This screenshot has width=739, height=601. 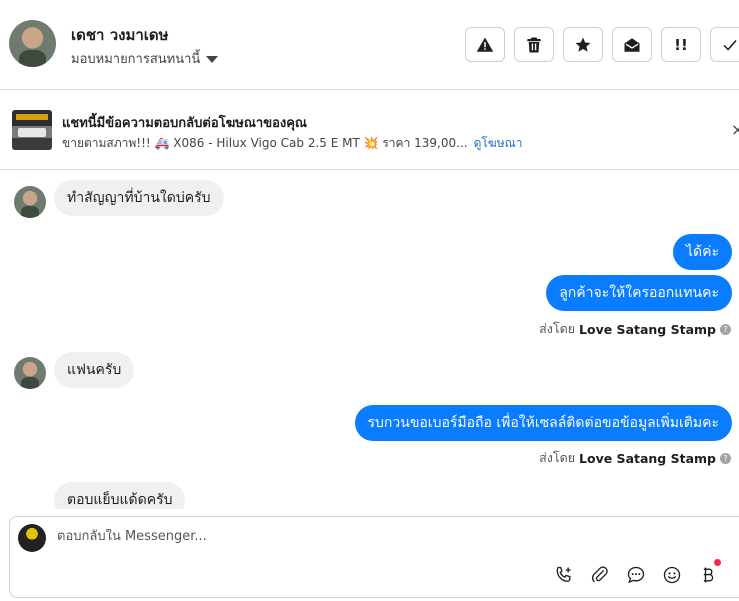 I want to click on assign-conversation-dropdown: มอบหมายการสนทนานี้, so click(x=145, y=58).